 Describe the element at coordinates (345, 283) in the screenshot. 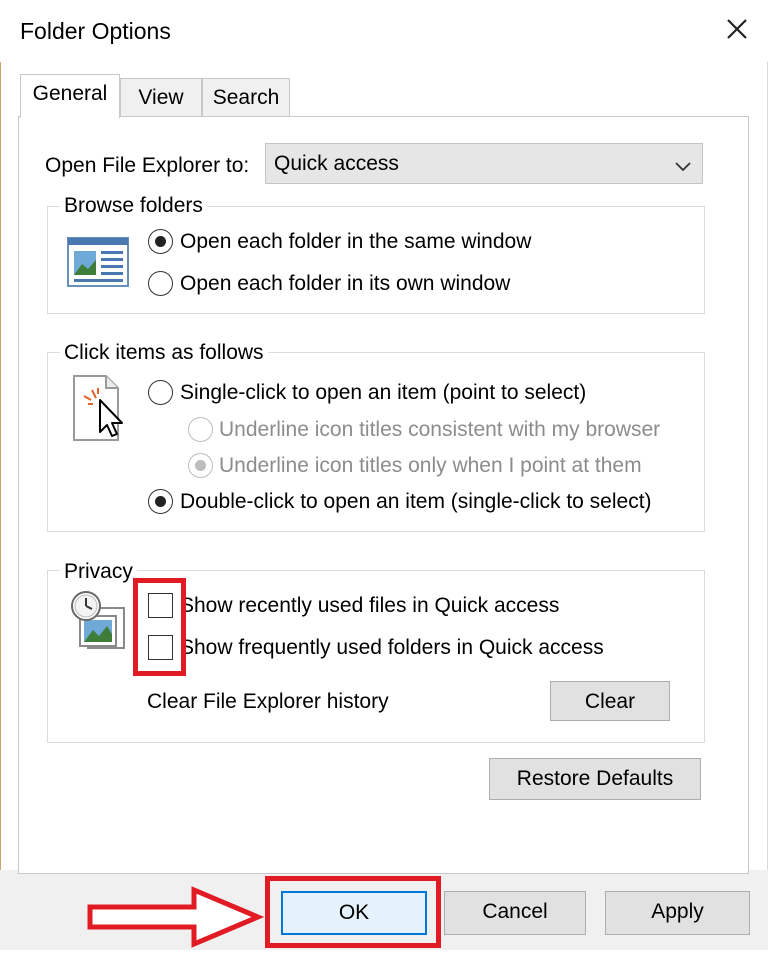

I see `radio-own-window-label: Open each folder in its own window` at that location.